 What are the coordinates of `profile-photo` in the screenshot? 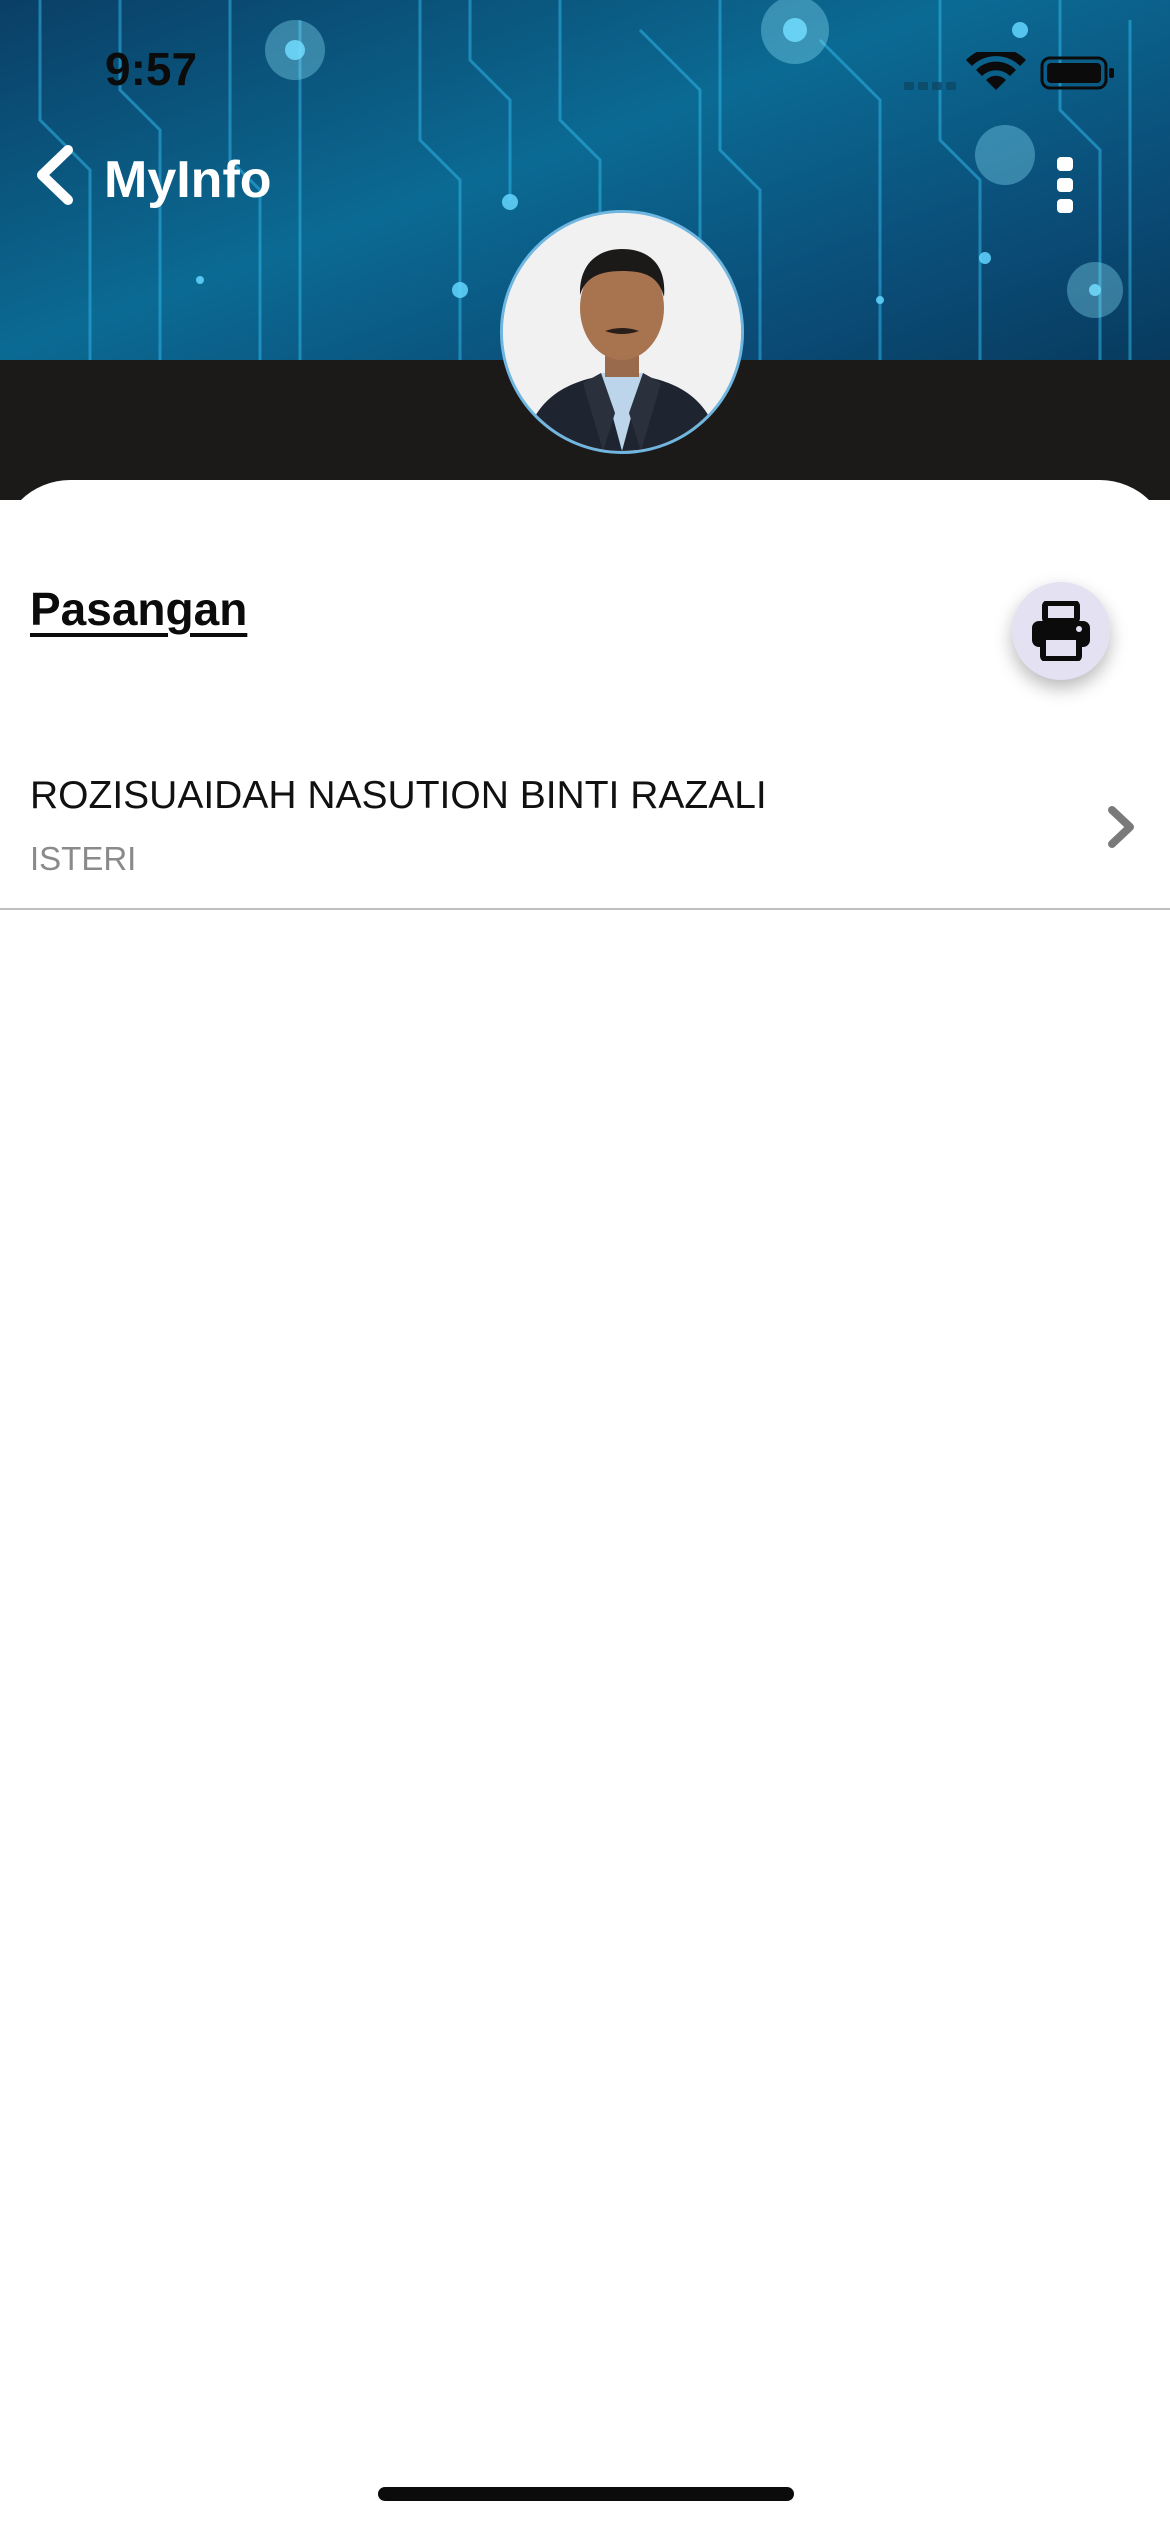 It's located at (622, 332).